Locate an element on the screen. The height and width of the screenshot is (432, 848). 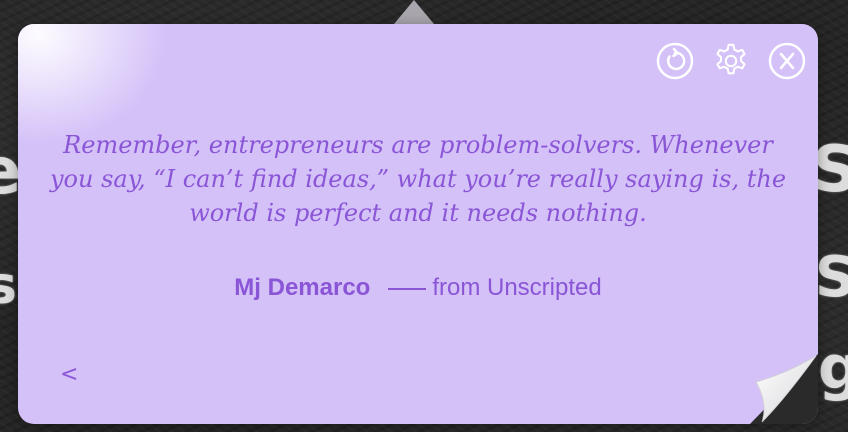
background-chalk-letter: s is located at coordinates (8, 286).